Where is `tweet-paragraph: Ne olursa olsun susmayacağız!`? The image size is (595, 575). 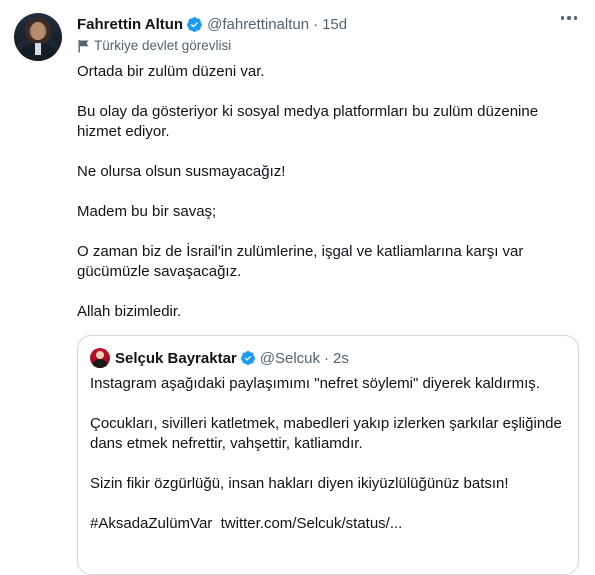
tweet-paragraph: Ne olursa olsun susmayacağız! is located at coordinates (181, 171).